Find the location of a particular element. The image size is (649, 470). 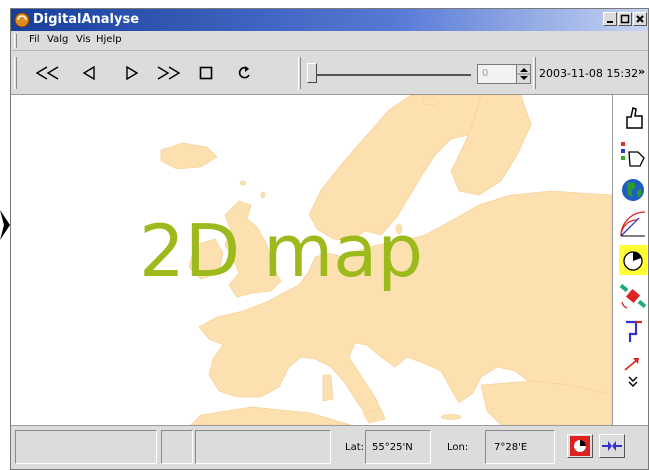

pie-chart-icon is located at coordinates (580, 446).